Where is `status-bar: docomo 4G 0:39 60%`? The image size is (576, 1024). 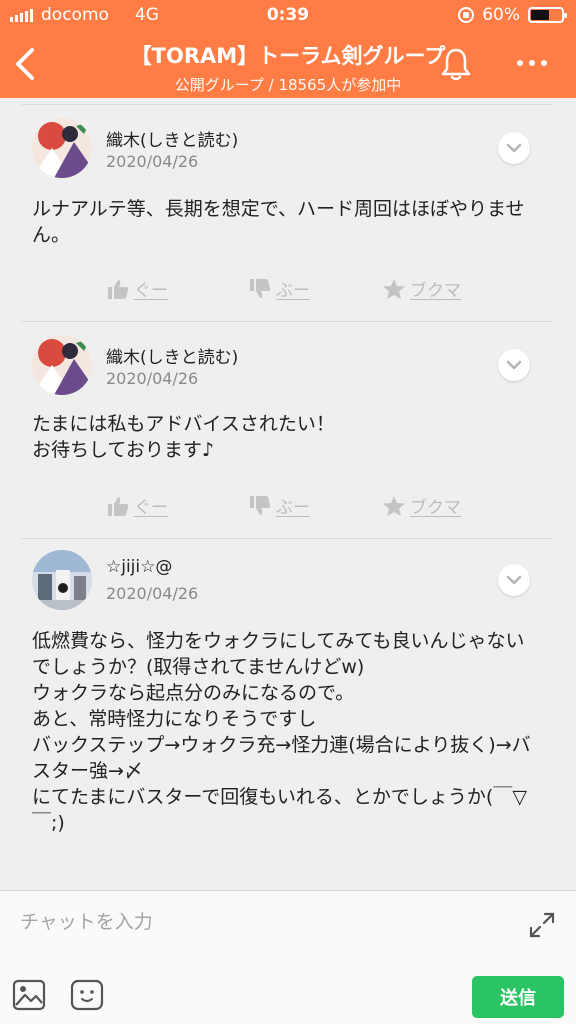 status-bar: docomo 4G 0:39 60% is located at coordinates (288, 16).